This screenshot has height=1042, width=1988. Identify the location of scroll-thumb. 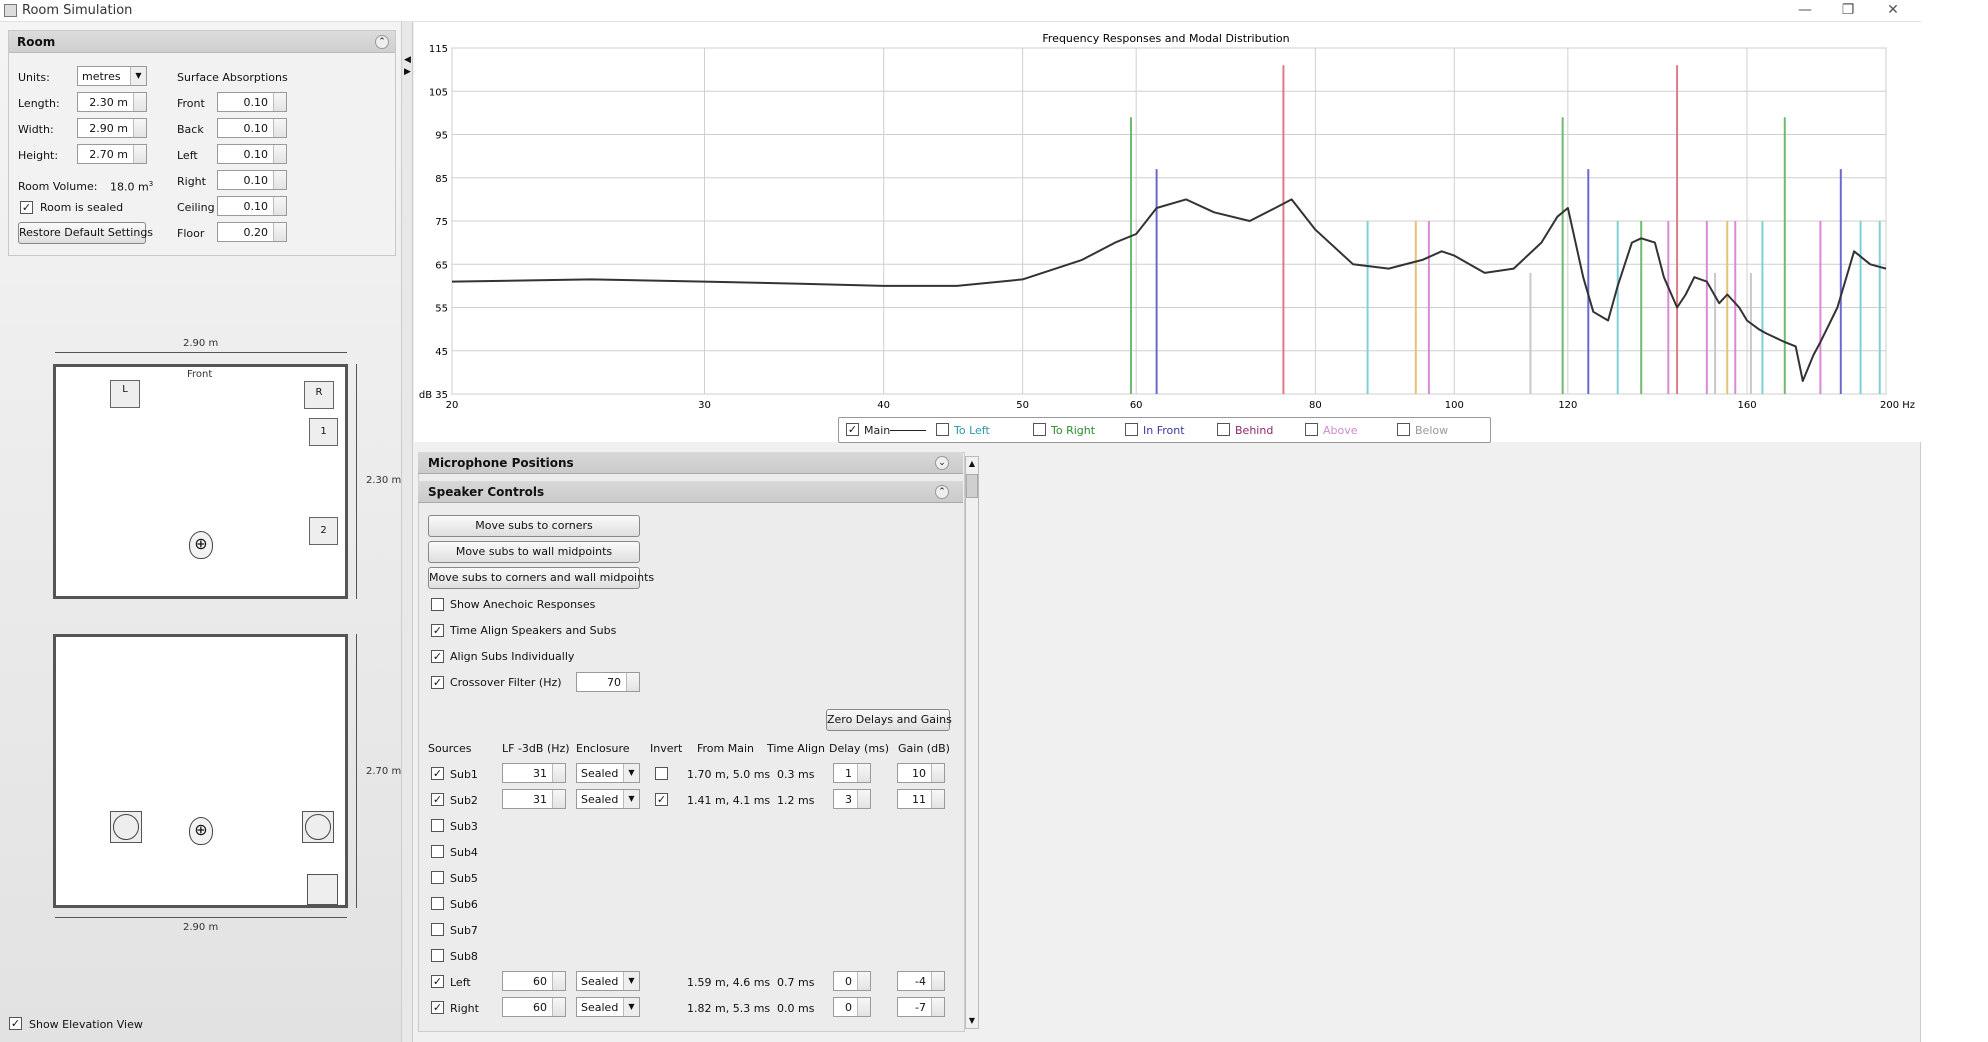
(972, 486).